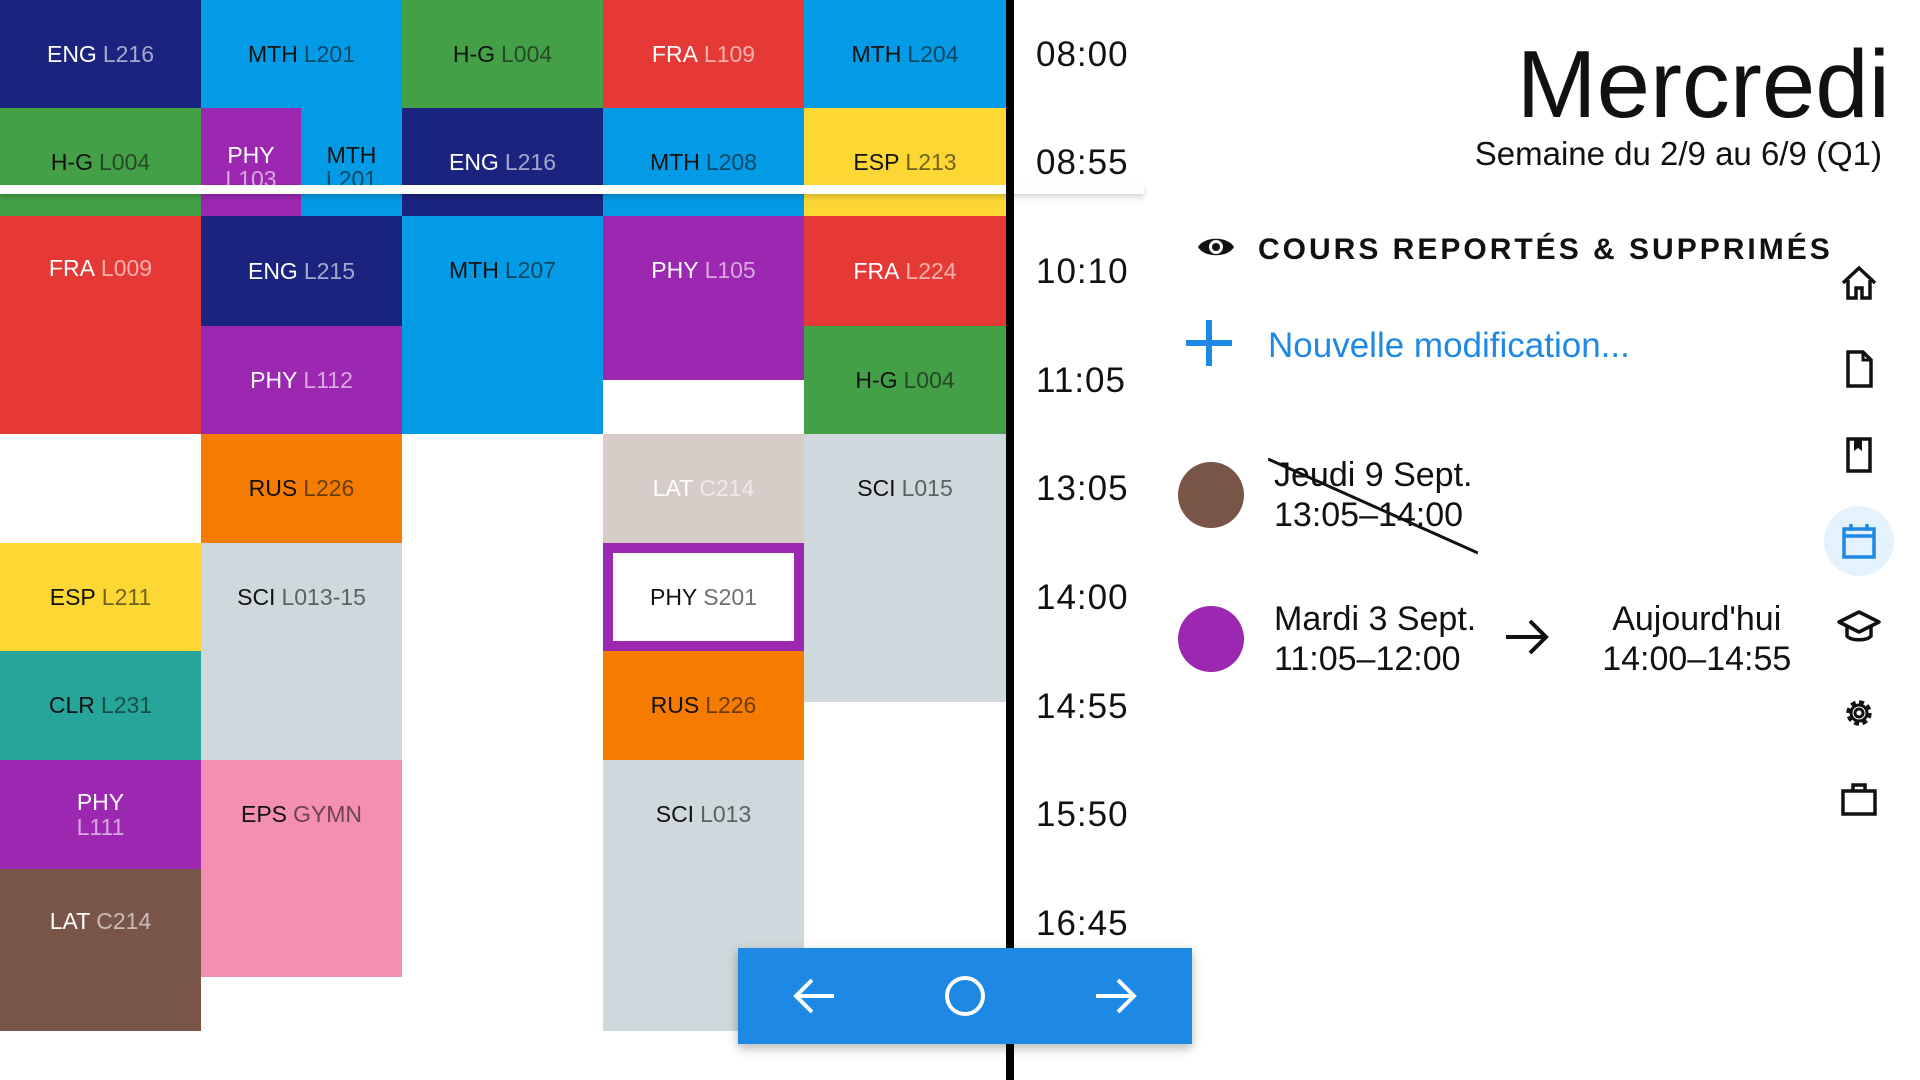 Image resolution: width=1920 pixels, height=1080 pixels. I want to click on nav-home, so click(1859, 283).